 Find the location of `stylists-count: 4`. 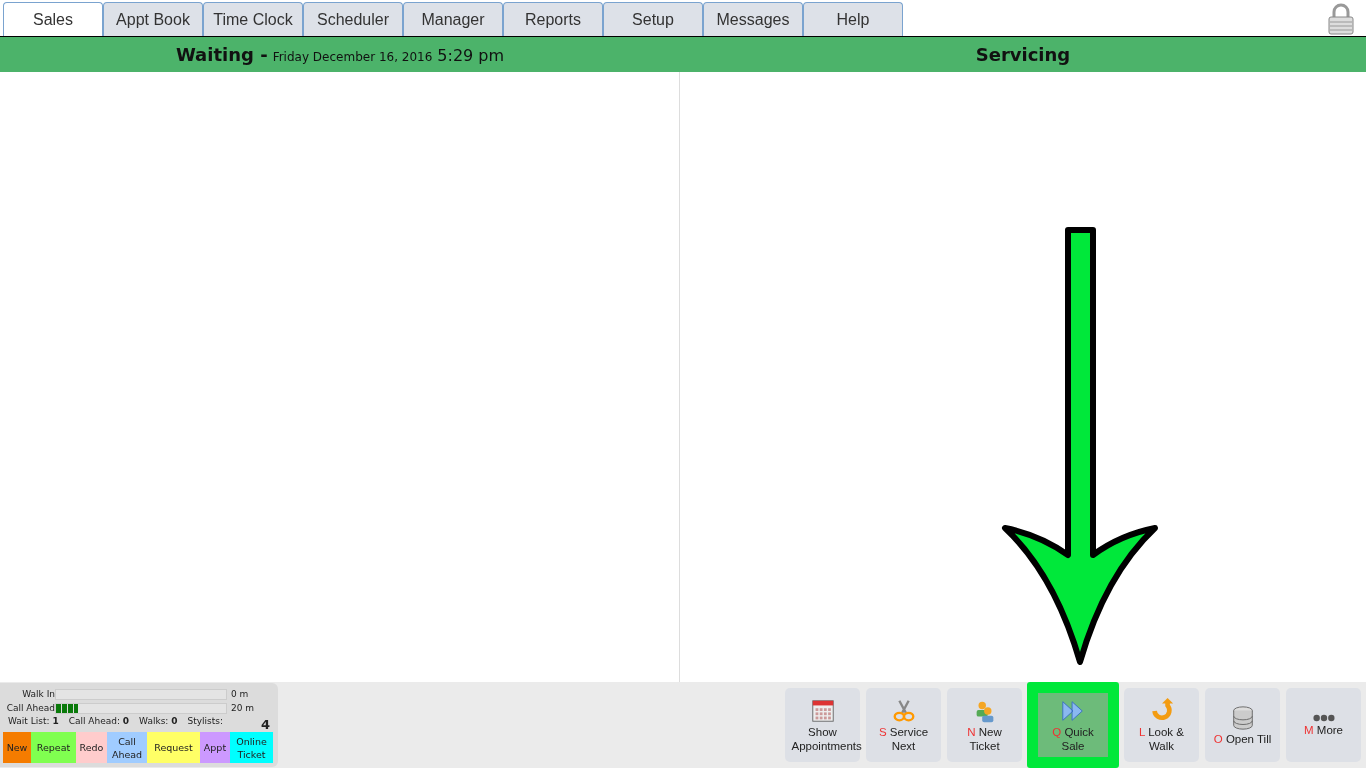

stylists-count: 4 is located at coordinates (265, 724).